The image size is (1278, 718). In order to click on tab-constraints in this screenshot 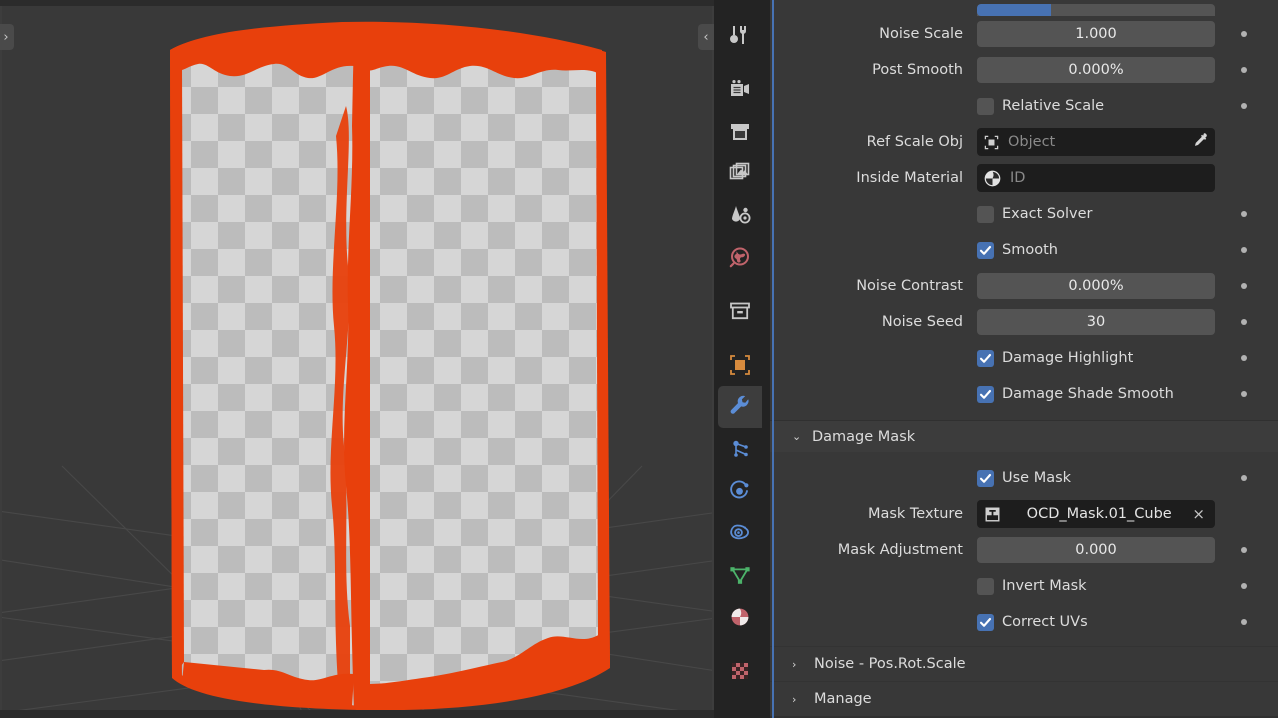, I will do `click(740, 533)`.